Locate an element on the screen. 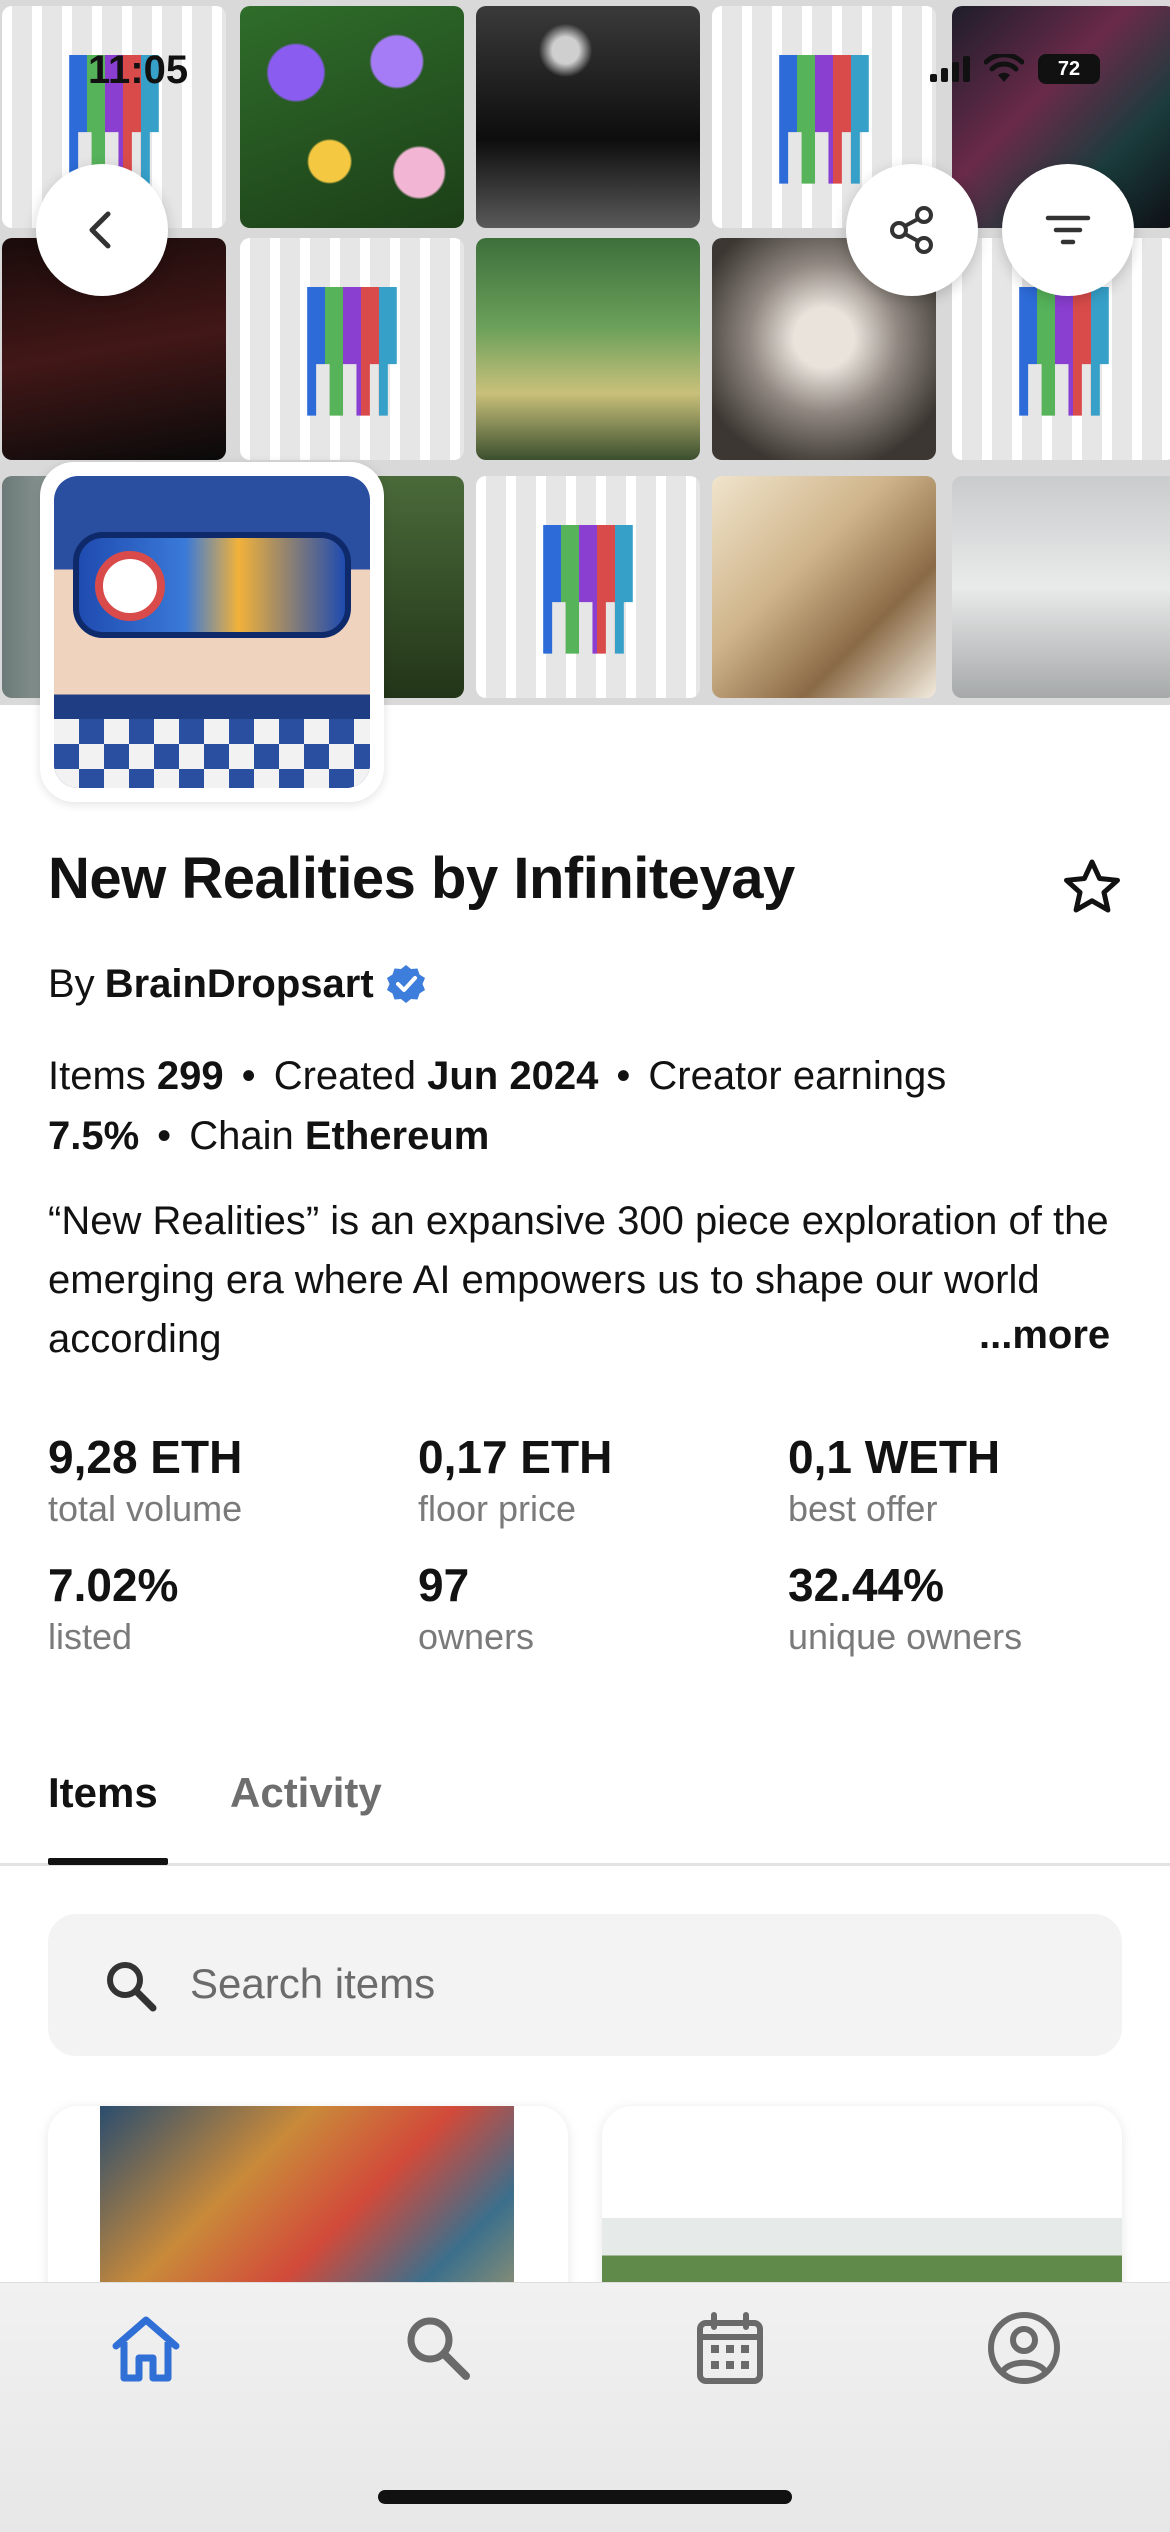 Image resolution: width=1170 pixels, height=2532 pixels. stat-total-volume: 9,28 ETH total volume is located at coordinates (233, 1480).